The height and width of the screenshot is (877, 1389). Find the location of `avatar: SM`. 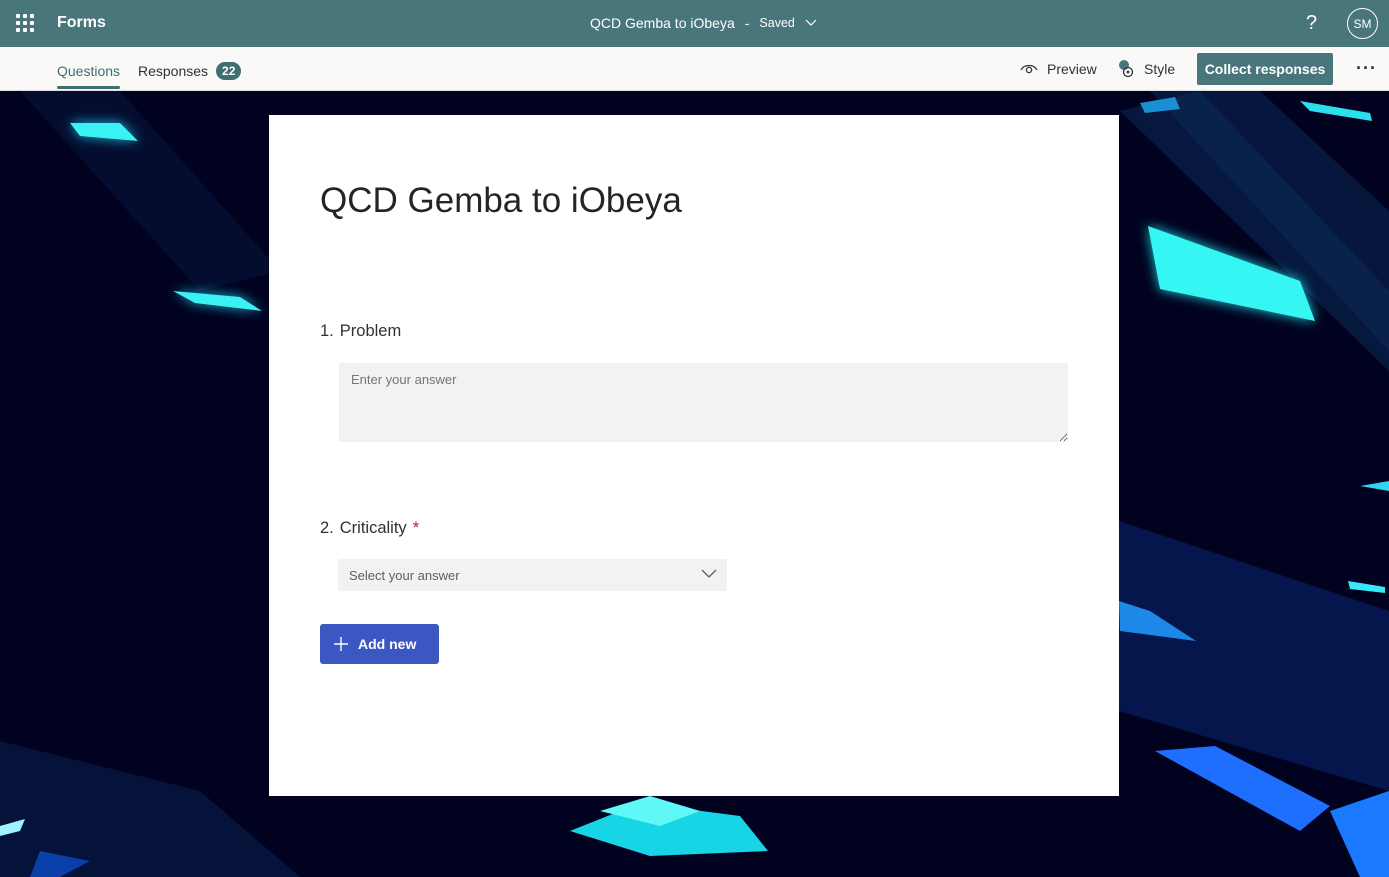

avatar: SM is located at coordinates (1362, 23).